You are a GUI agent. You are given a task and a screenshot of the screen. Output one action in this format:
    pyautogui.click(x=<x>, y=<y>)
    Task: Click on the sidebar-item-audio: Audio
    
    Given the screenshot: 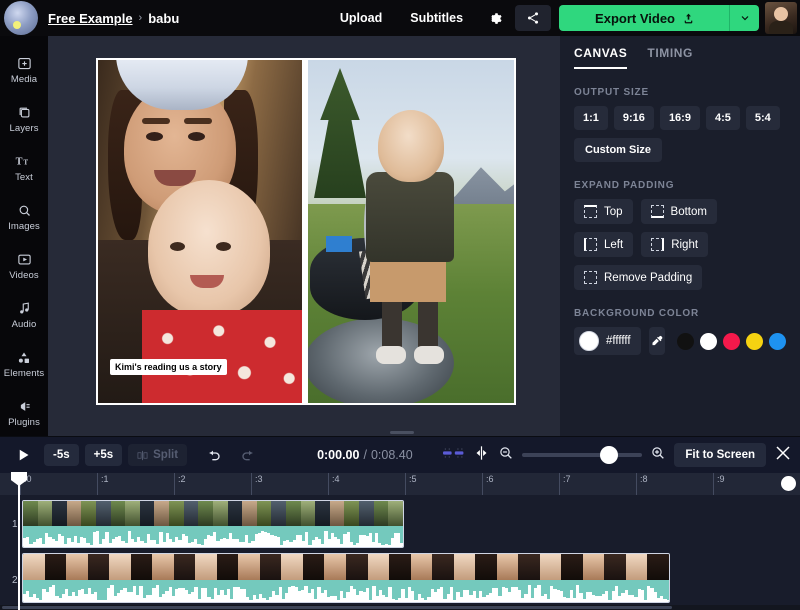 What is the action you would take?
    pyautogui.click(x=24, y=314)
    